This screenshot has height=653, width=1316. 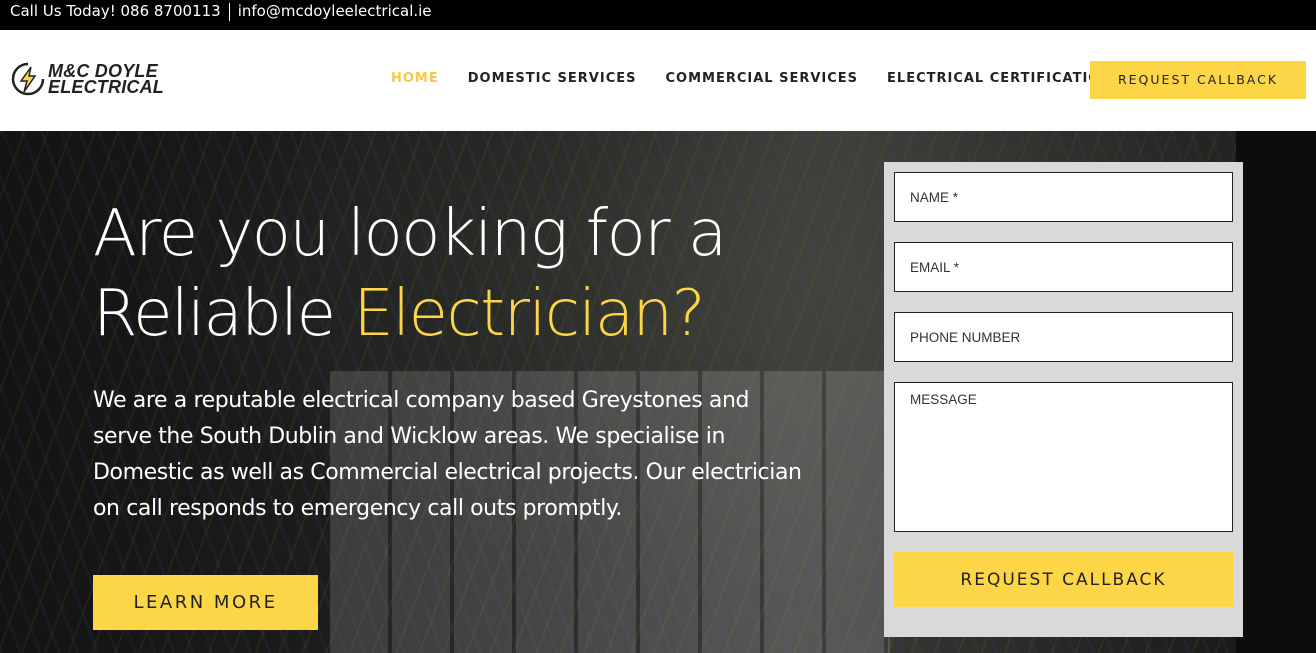 I want to click on email-field, so click(x=1063, y=267).